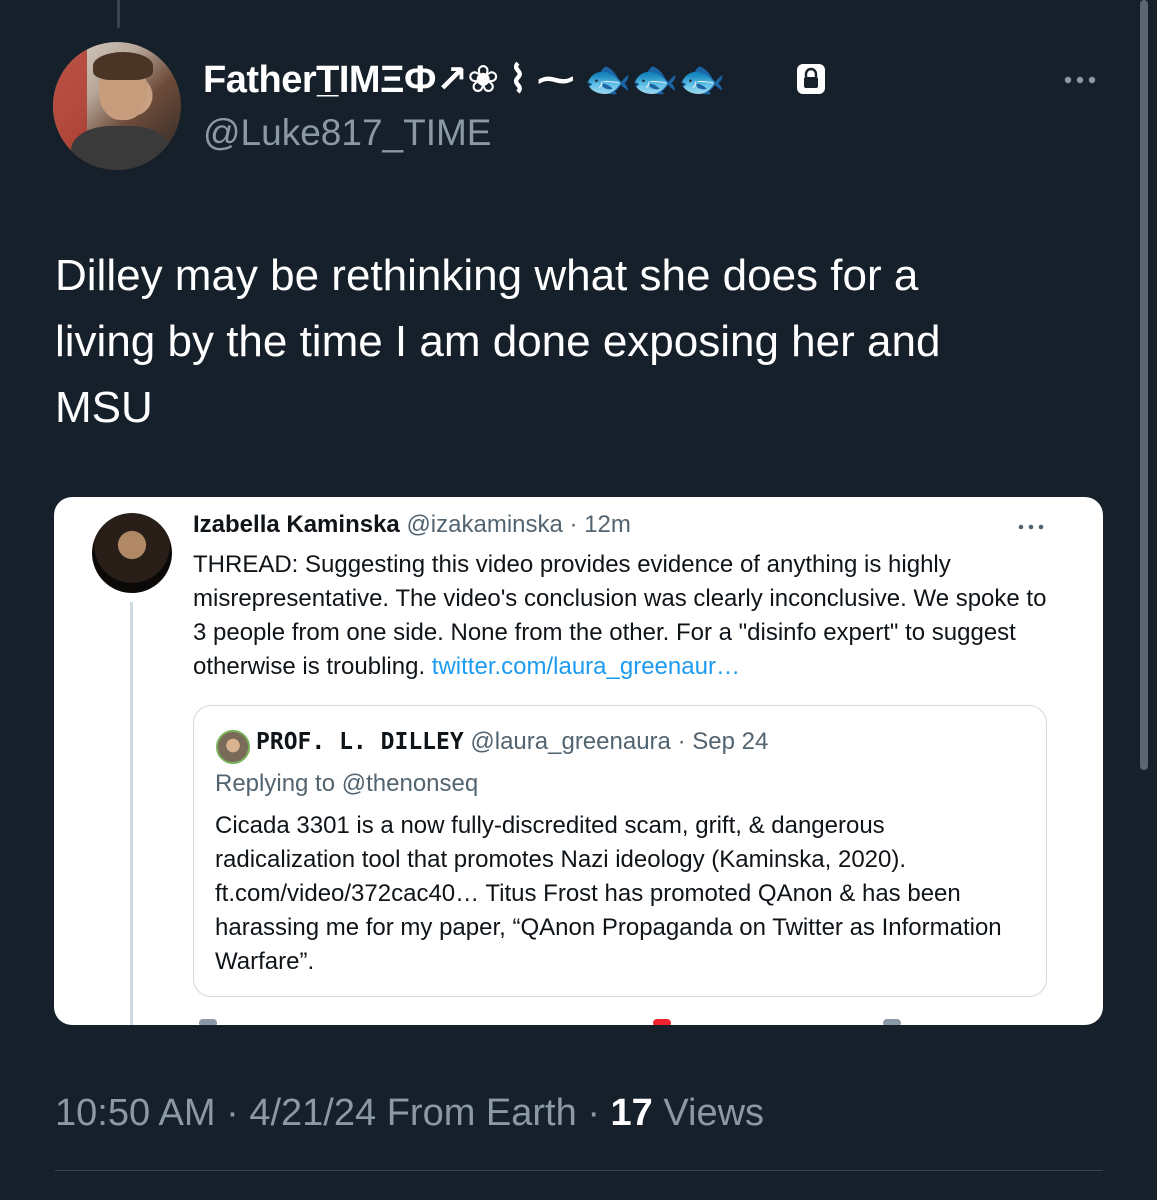 The image size is (1157, 1200). Describe the element at coordinates (600, 524) in the screenshot. I see `embedded-tweet-time: · 12m` at that location.